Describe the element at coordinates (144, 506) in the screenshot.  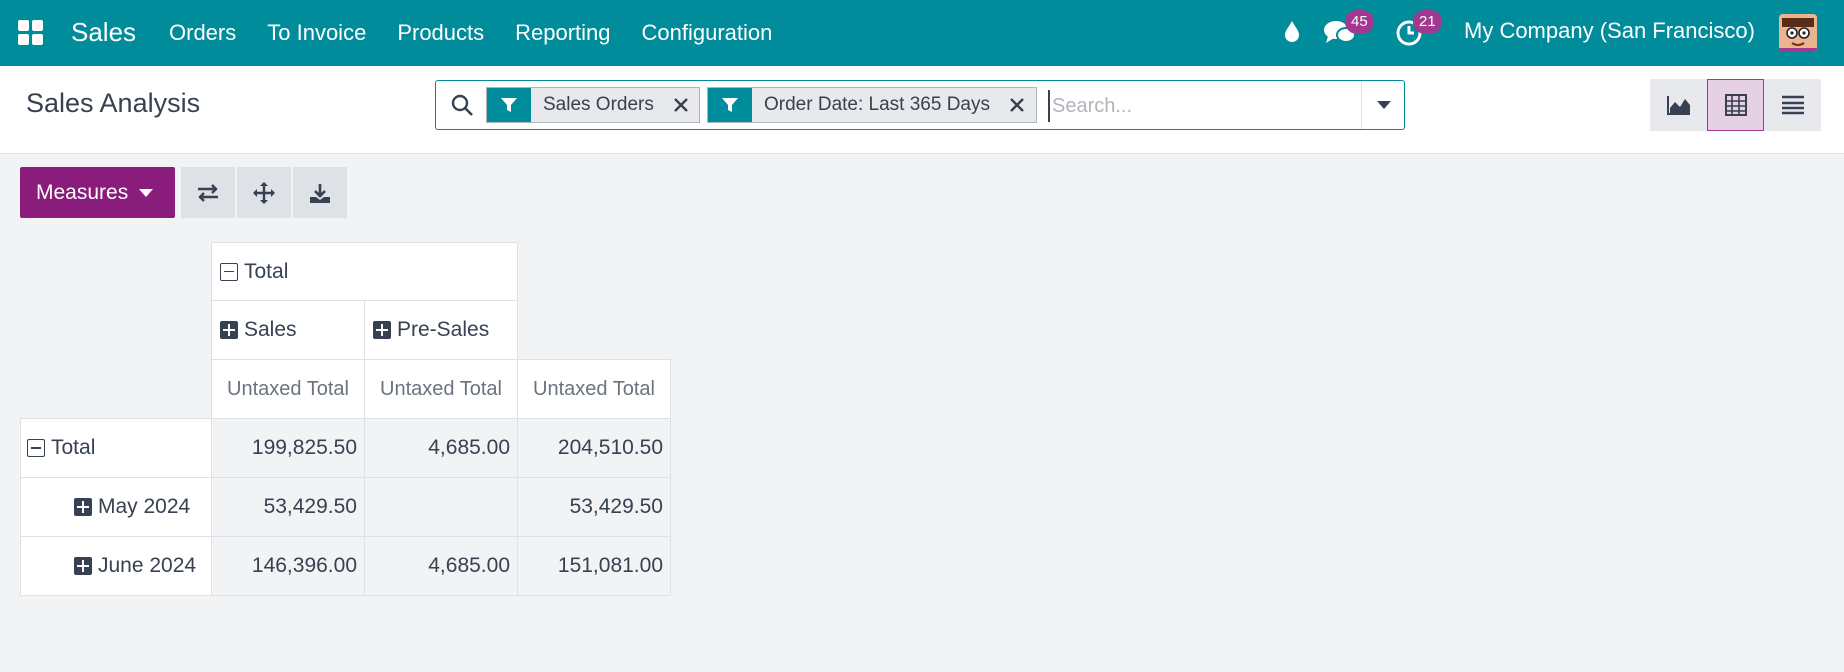
I see `row-header-label: May 2024` at that location.